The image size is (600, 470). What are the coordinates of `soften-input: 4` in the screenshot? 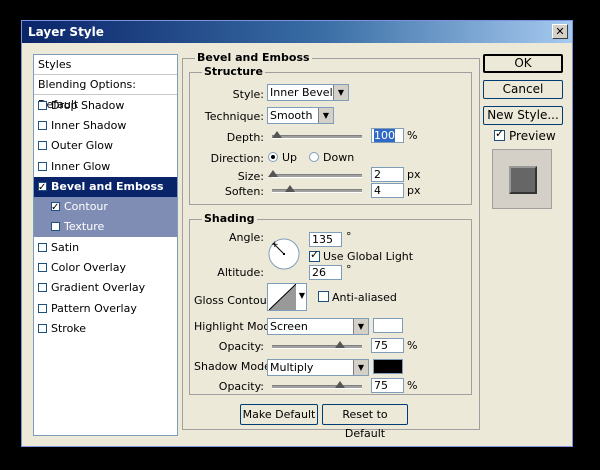 It's located at (387, 190).